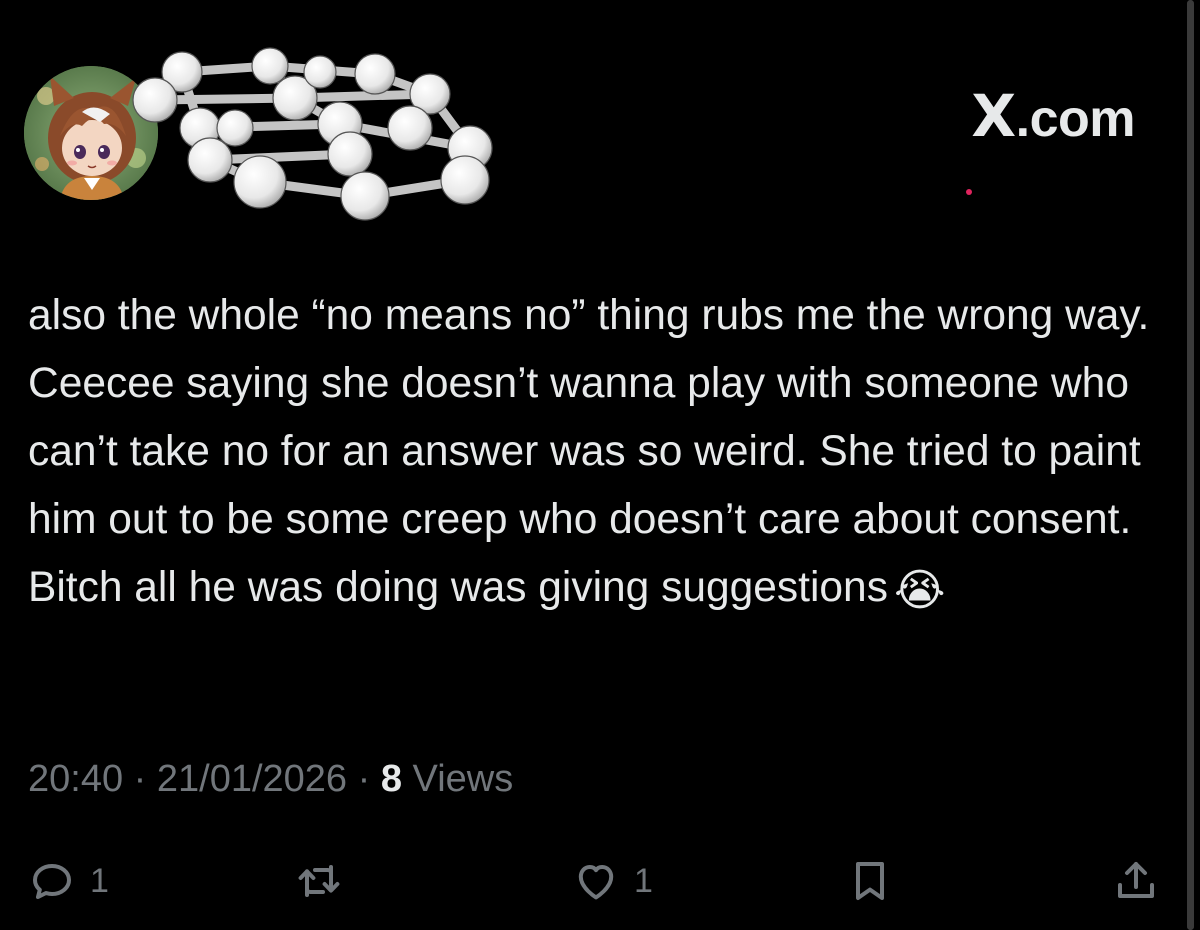 This screenshot has width=1200, height=930. Describe the element at coordinates (75, 779) in the screenshot. I see `tweet-time: 20:40` at that location.